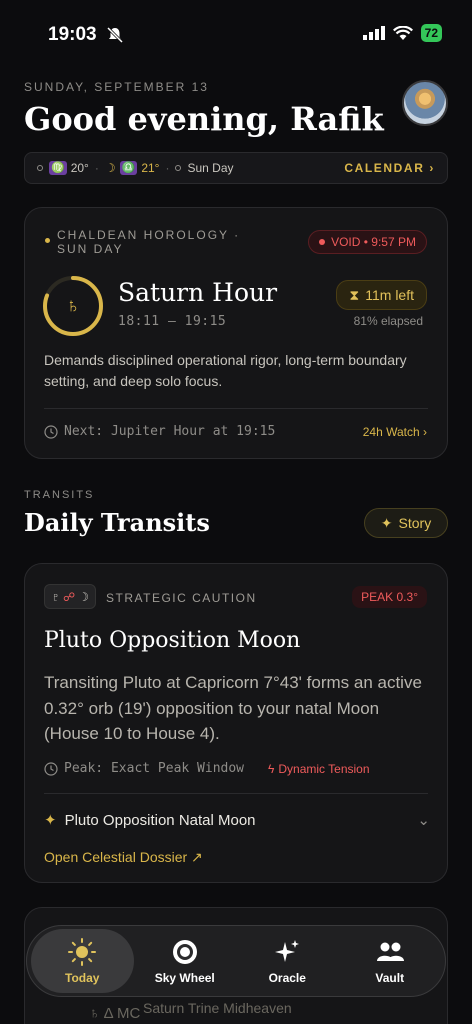  I want to click on watch-24h-link: 24h Watch ›, so click(395, 432).